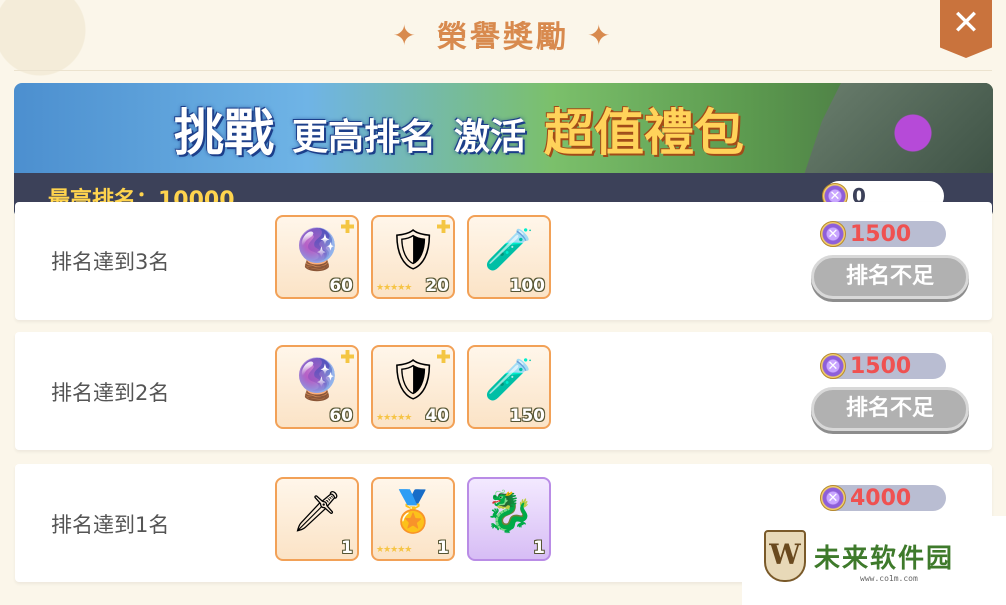 The image size is (1006, 605). What do you see at coordinates (437, 286) in the screenshot?
I see `item-count: 20` at bounding box center [437, 286].